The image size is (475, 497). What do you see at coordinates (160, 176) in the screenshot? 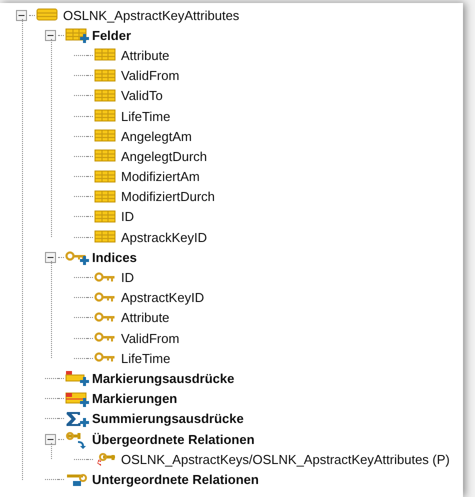
I see `tree-item: ModifiziertAm` at bounding box center [160, 176].